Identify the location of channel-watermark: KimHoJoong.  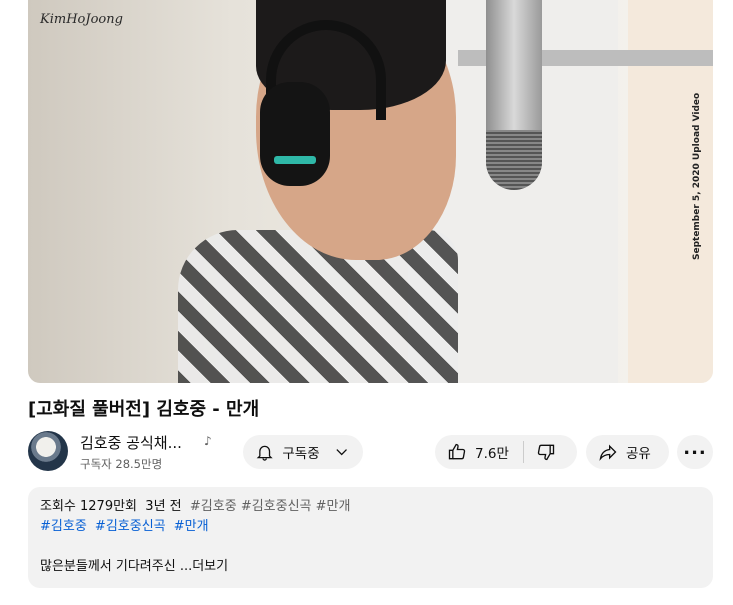
(81, 19).